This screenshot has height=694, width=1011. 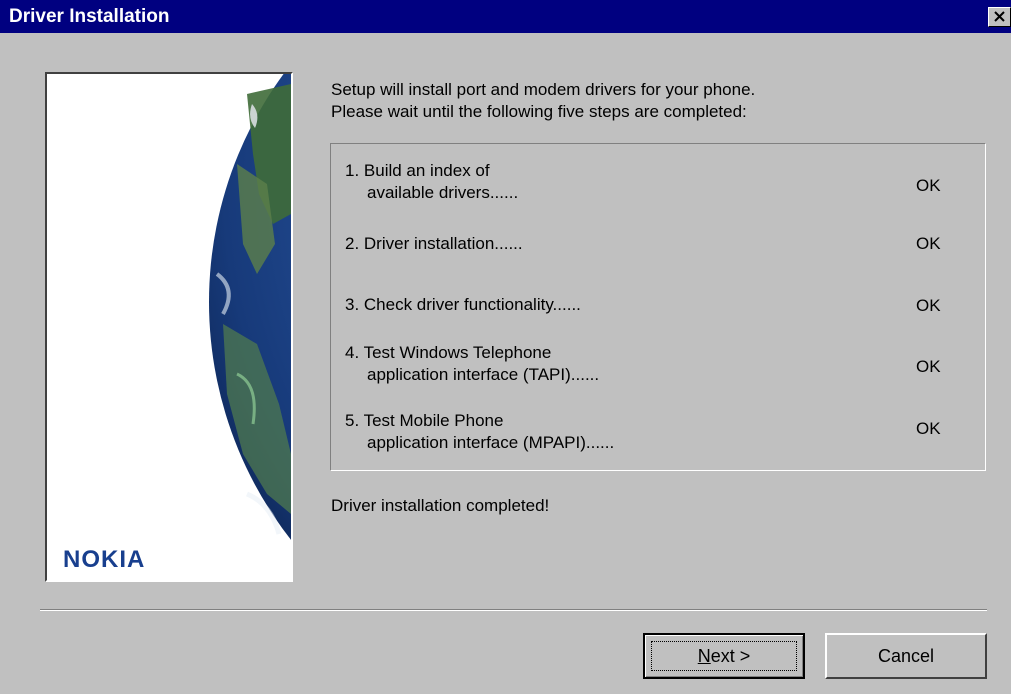 I want to click on focus-rect, so click(x=724, y=656).